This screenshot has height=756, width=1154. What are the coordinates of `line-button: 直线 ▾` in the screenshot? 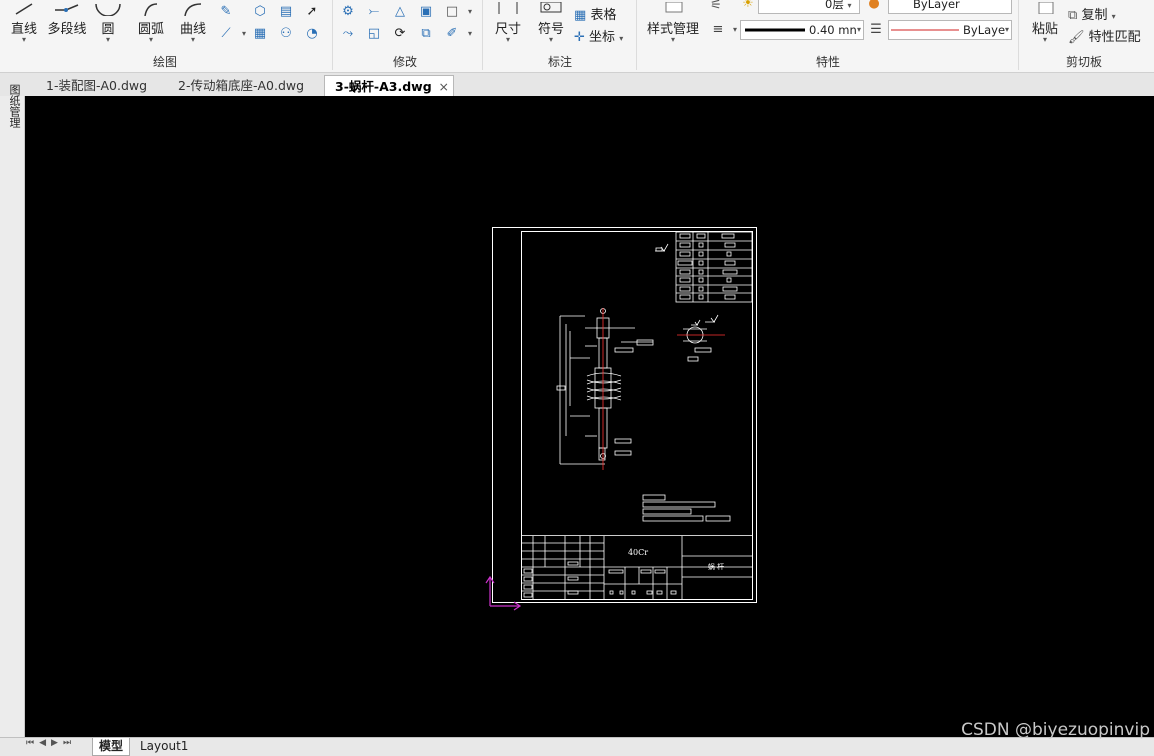 It's located at (24, 23).